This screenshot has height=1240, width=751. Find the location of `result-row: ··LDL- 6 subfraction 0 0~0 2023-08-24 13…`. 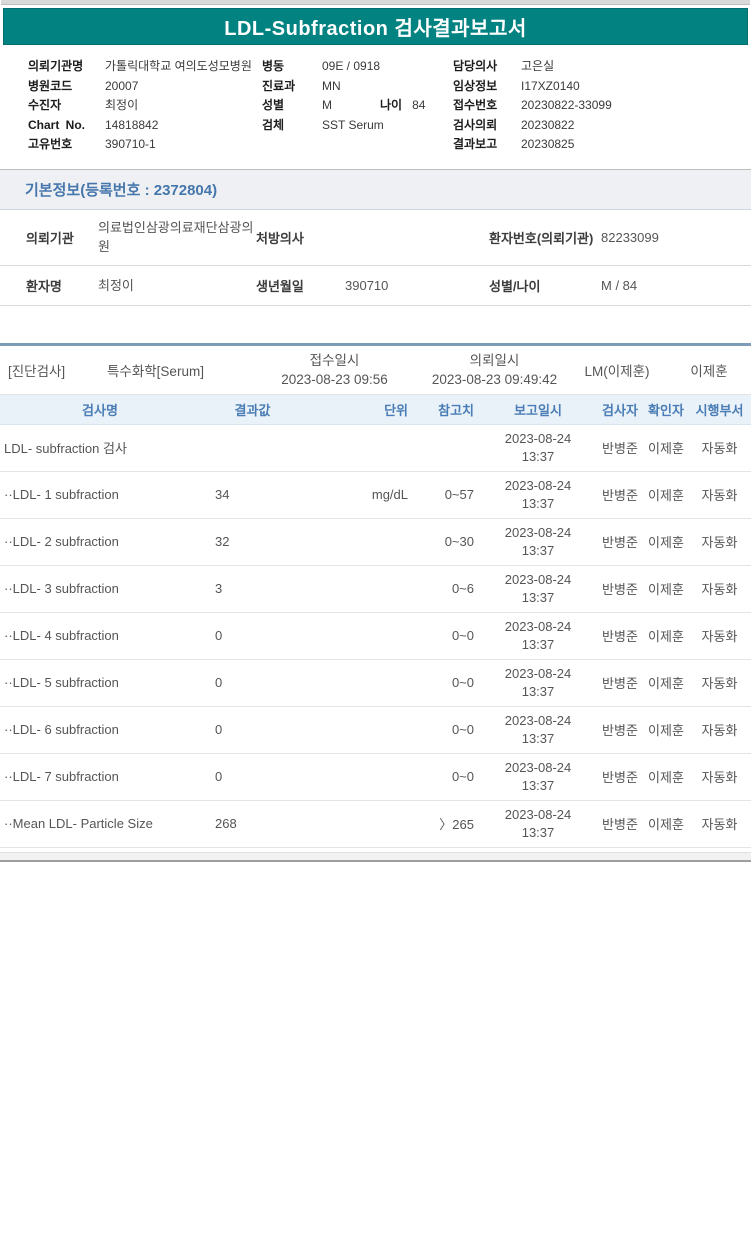

result-row: ··LDL- 6 subfraction 0 0~0 2023-08-24 13… is located at coordinates (375, 730).